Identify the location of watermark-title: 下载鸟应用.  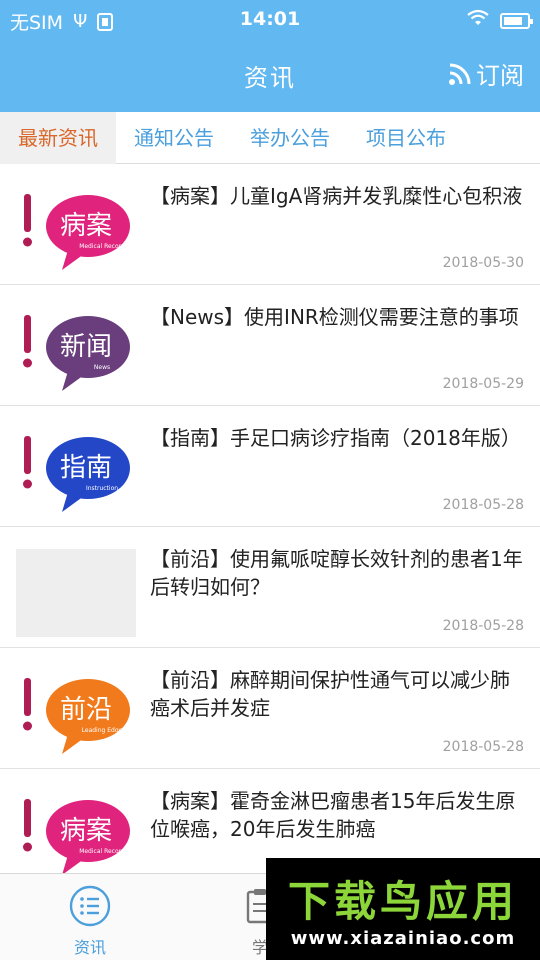
(402, 901).